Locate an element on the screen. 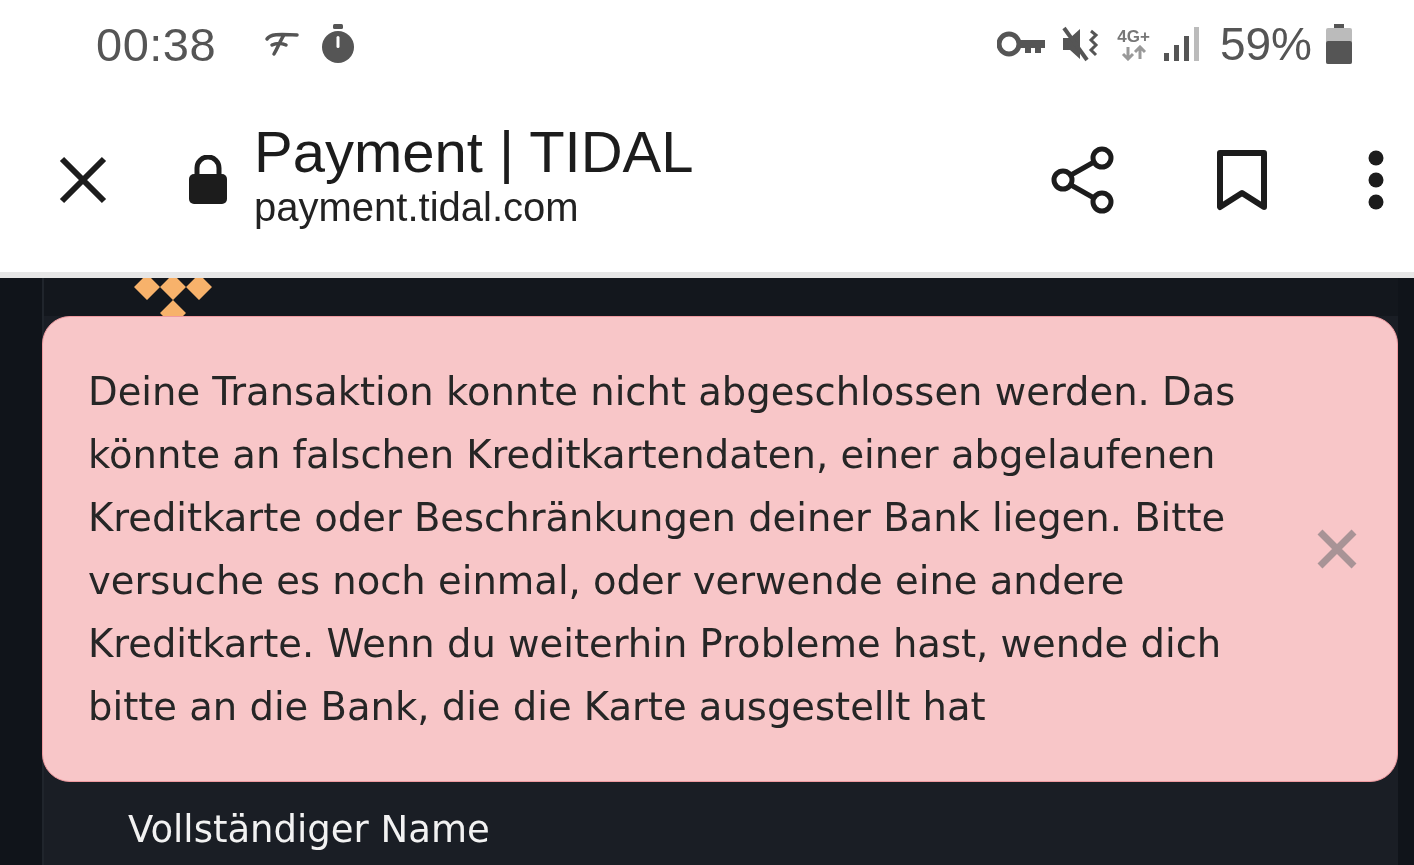  stopwatch-icon is located at coordinates (338, 44).